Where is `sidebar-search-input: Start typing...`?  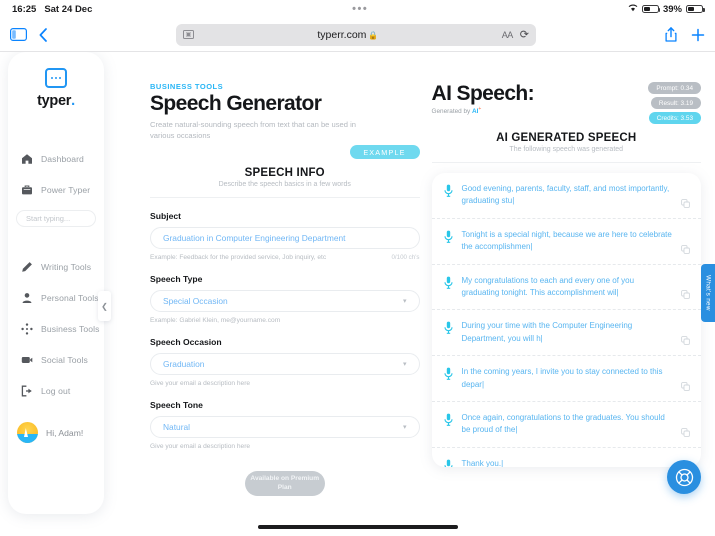 sidebar-search-input: Start typing... is located at coordinates (56, 218).